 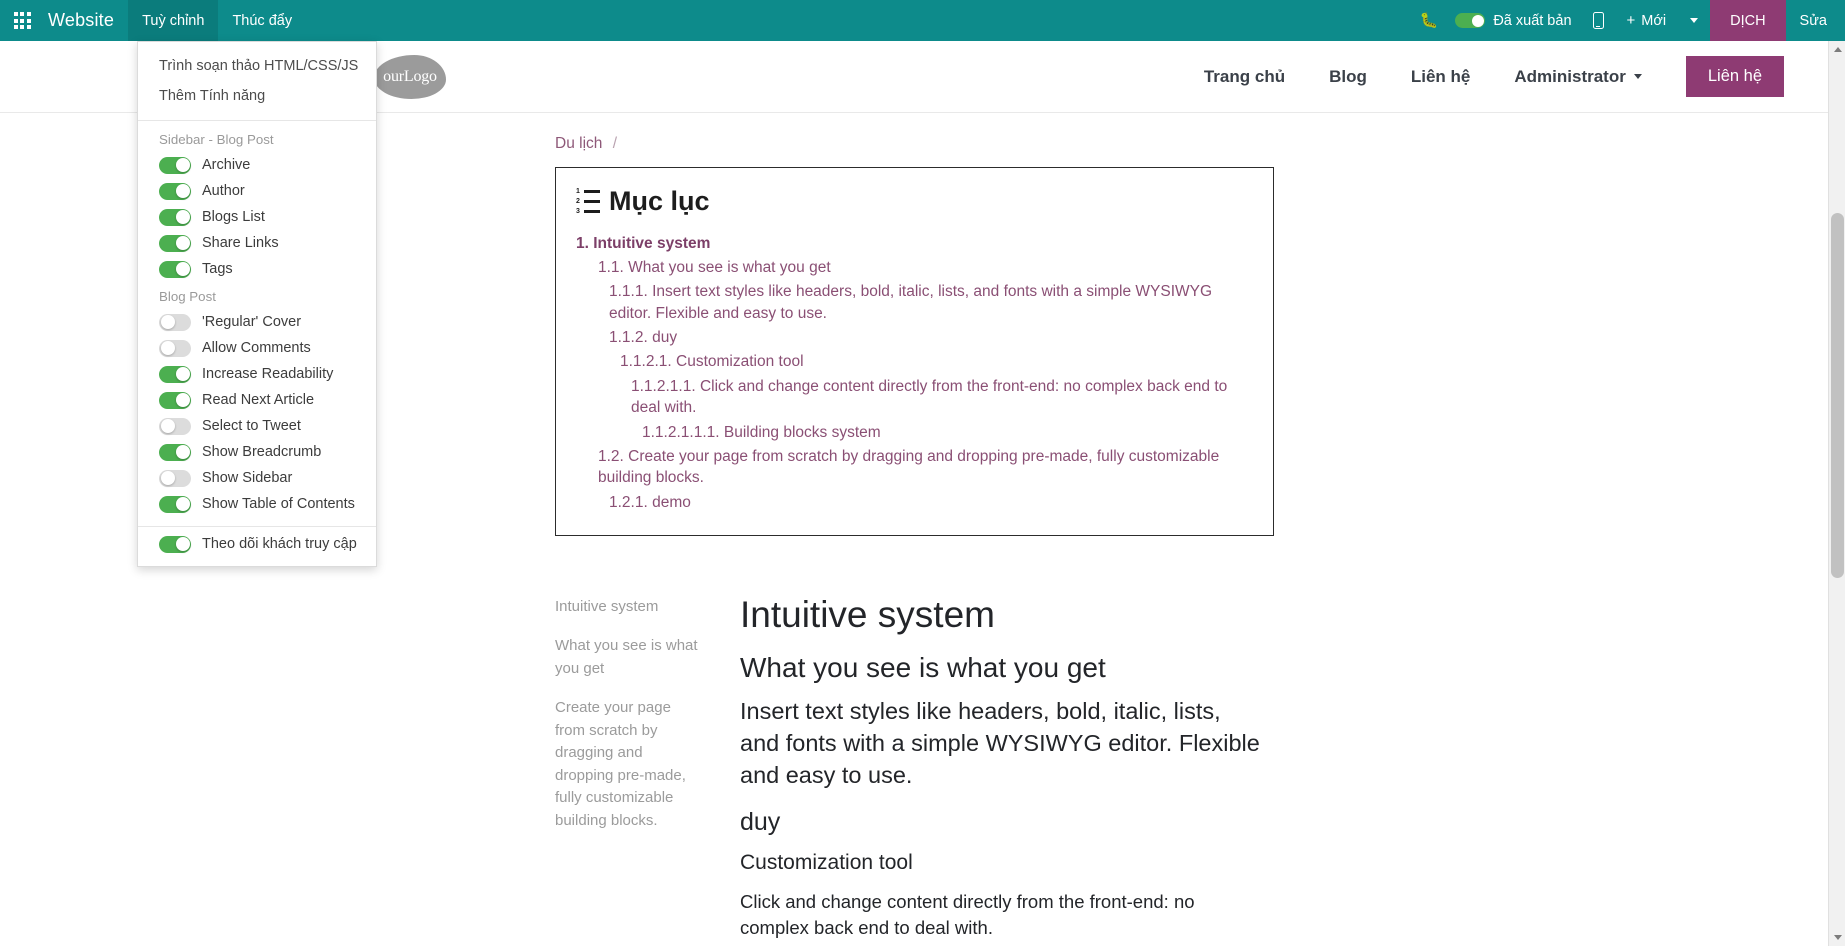 I want to click on toc-entry-number: 1., so click(x=585, y=243).